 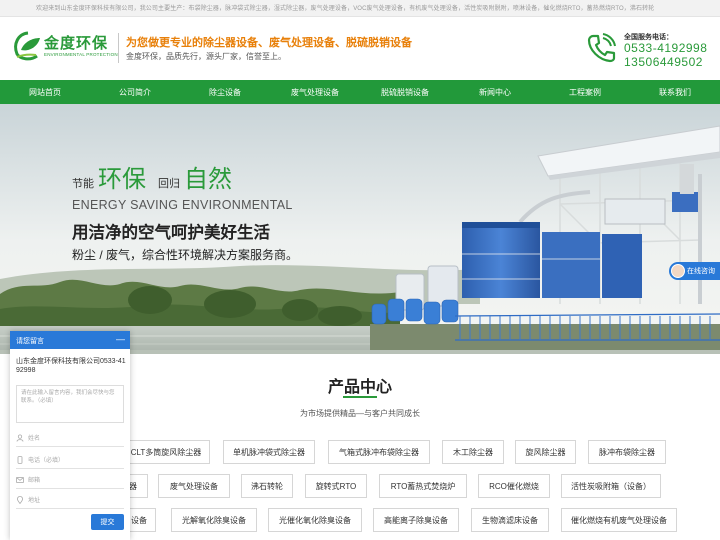 What do you see at coordinates (627, 452) in the screenshot?
I see `product-tag: 脉冲布袋除尘器` at bounding box center [627, 452].